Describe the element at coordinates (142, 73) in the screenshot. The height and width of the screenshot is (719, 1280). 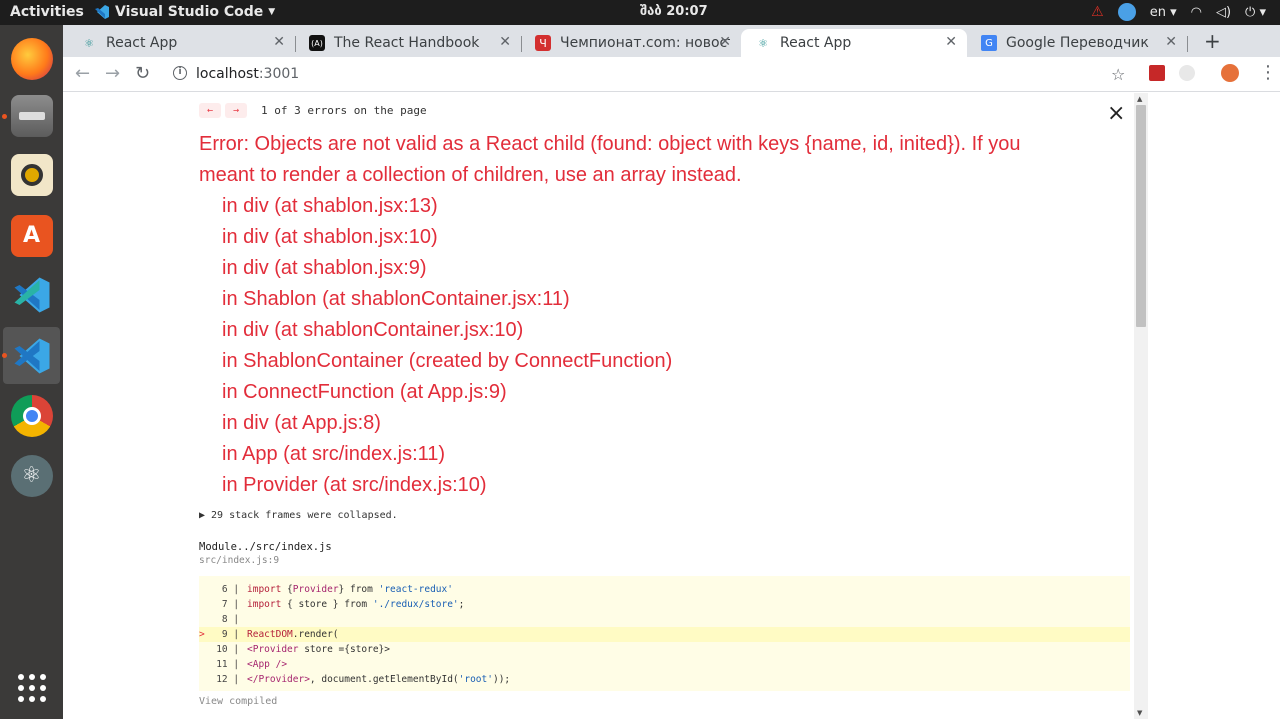
I see `reload-button: ↻` at that location.